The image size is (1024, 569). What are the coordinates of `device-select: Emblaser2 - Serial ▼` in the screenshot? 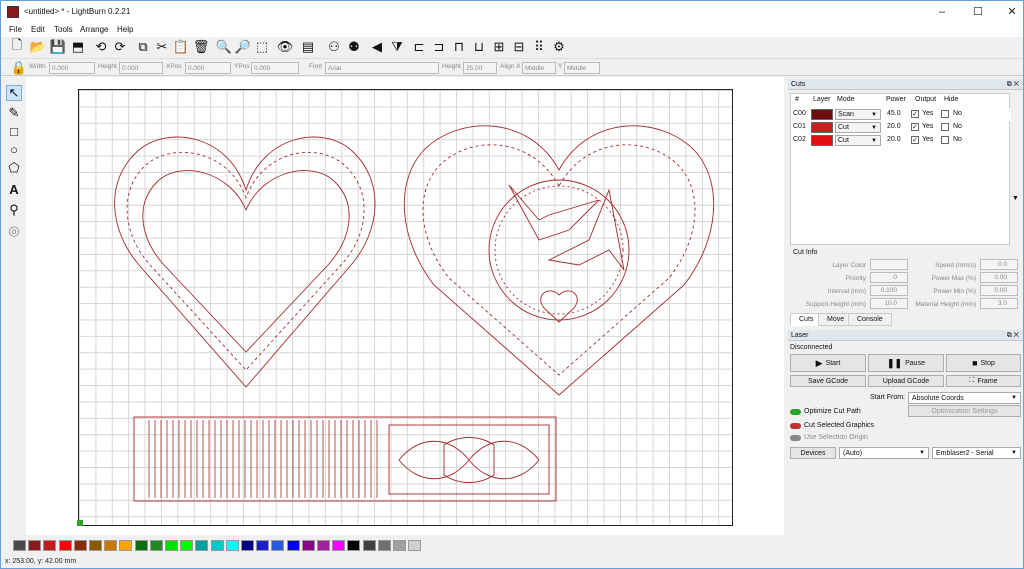 It's located at (976, 453).